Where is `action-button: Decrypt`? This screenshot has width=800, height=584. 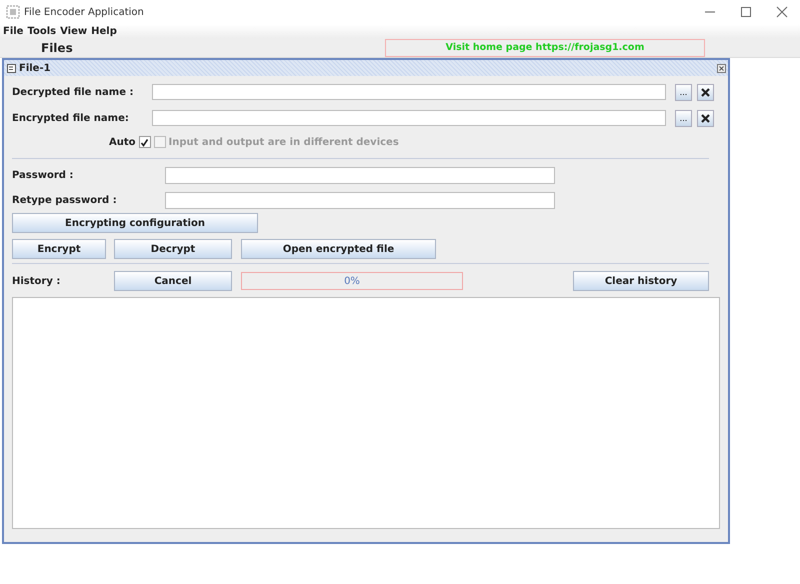 action-button: Decrypt is located at coordinates (173, 249).